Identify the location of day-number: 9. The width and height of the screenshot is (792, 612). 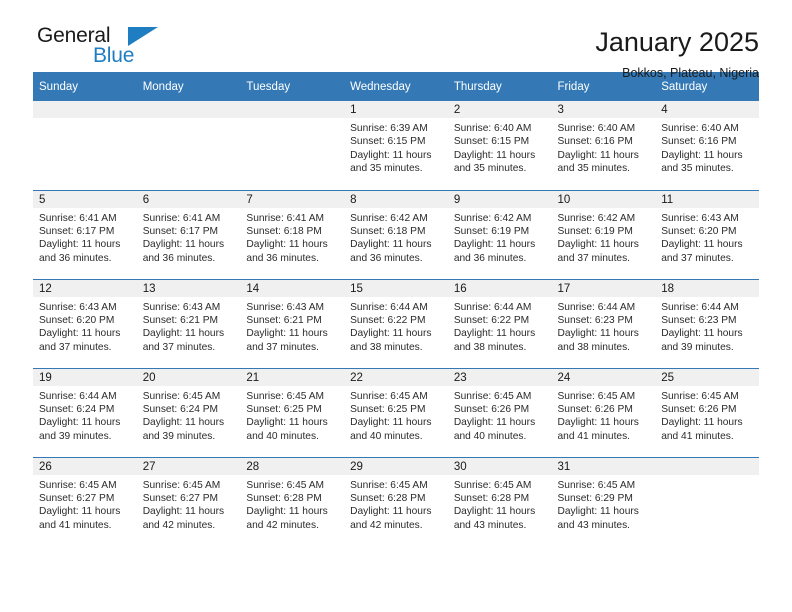
(499, 199).